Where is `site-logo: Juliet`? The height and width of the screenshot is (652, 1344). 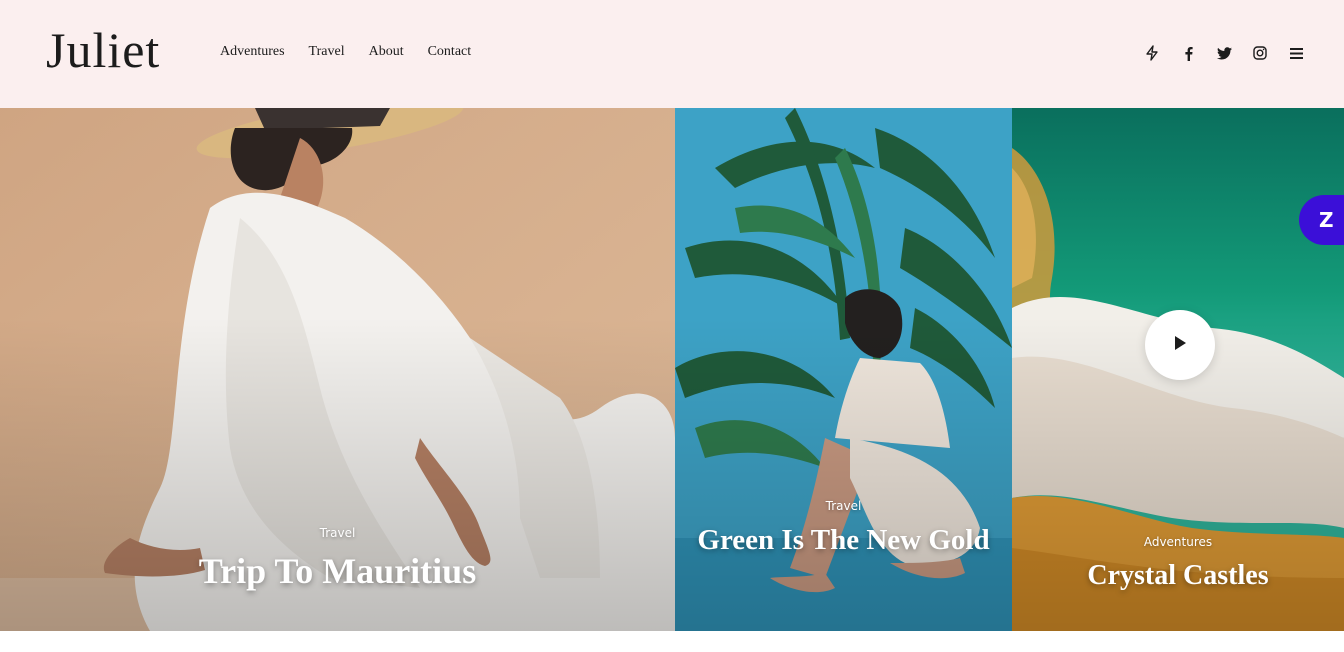 site-logo: Juliet is located at coordinates (103, 50).